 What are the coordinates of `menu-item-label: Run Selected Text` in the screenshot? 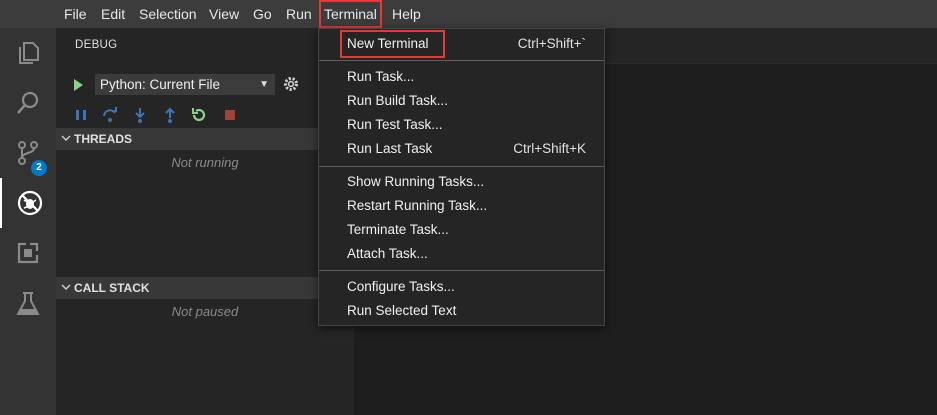 It's located at (402, 310).